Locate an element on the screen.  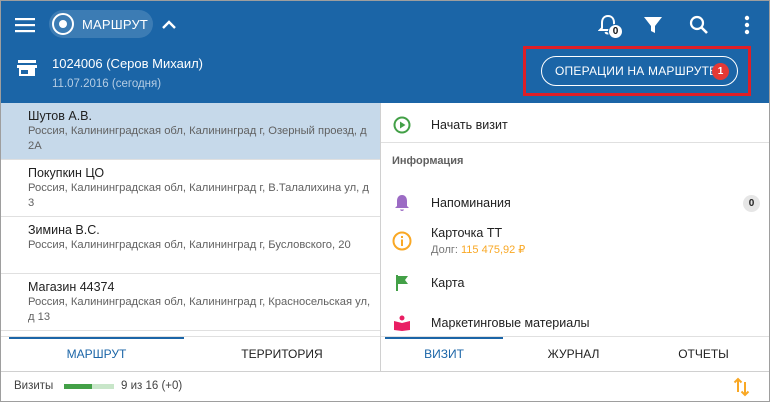
reminders-item: Напоминания 0 is located at coordinates (575, 203).